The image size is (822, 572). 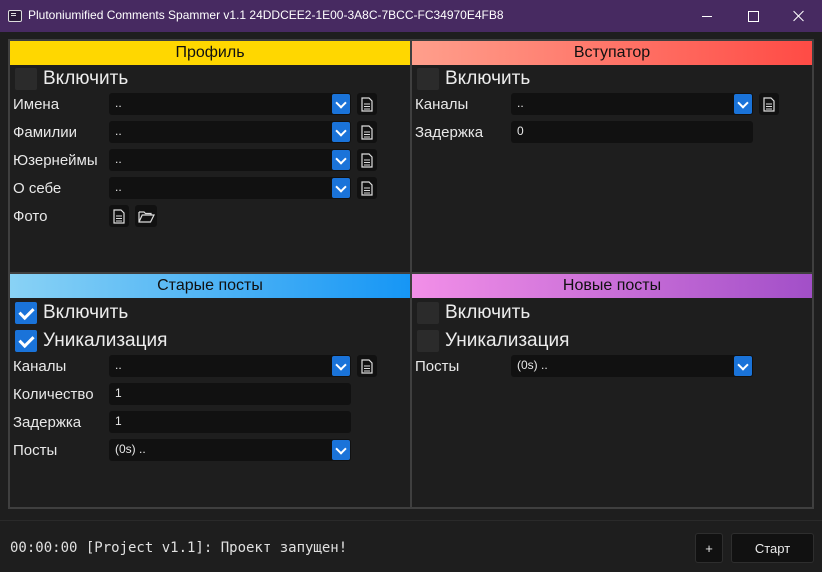 I want to click on joiner-delay-label: Задержка, so click(x=449, y=132).